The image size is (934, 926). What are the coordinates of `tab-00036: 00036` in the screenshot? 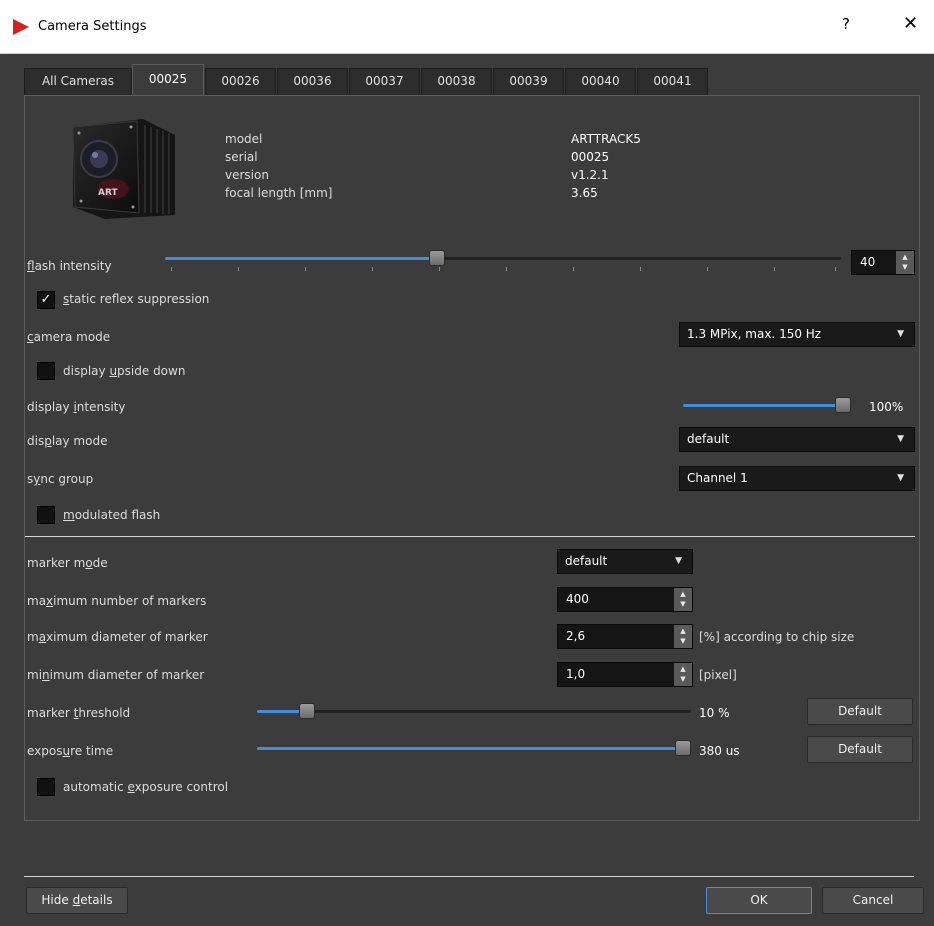 It's located at (312, 81).